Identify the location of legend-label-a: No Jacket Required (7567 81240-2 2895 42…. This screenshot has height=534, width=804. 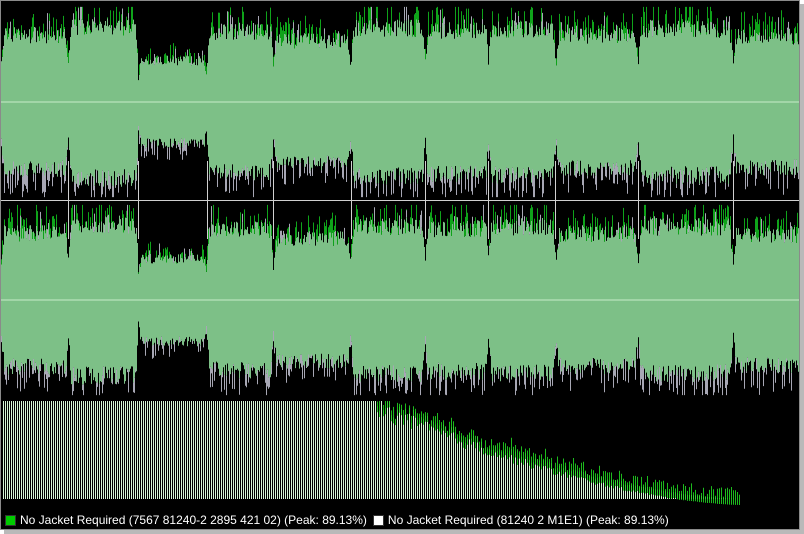
(193, 520).